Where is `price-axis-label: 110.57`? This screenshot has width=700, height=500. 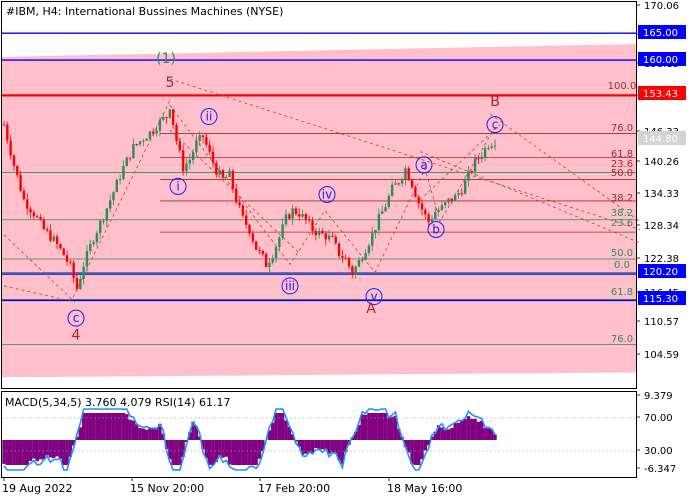 price-axis-label: 110.57 is located at coordinates (661, 322).